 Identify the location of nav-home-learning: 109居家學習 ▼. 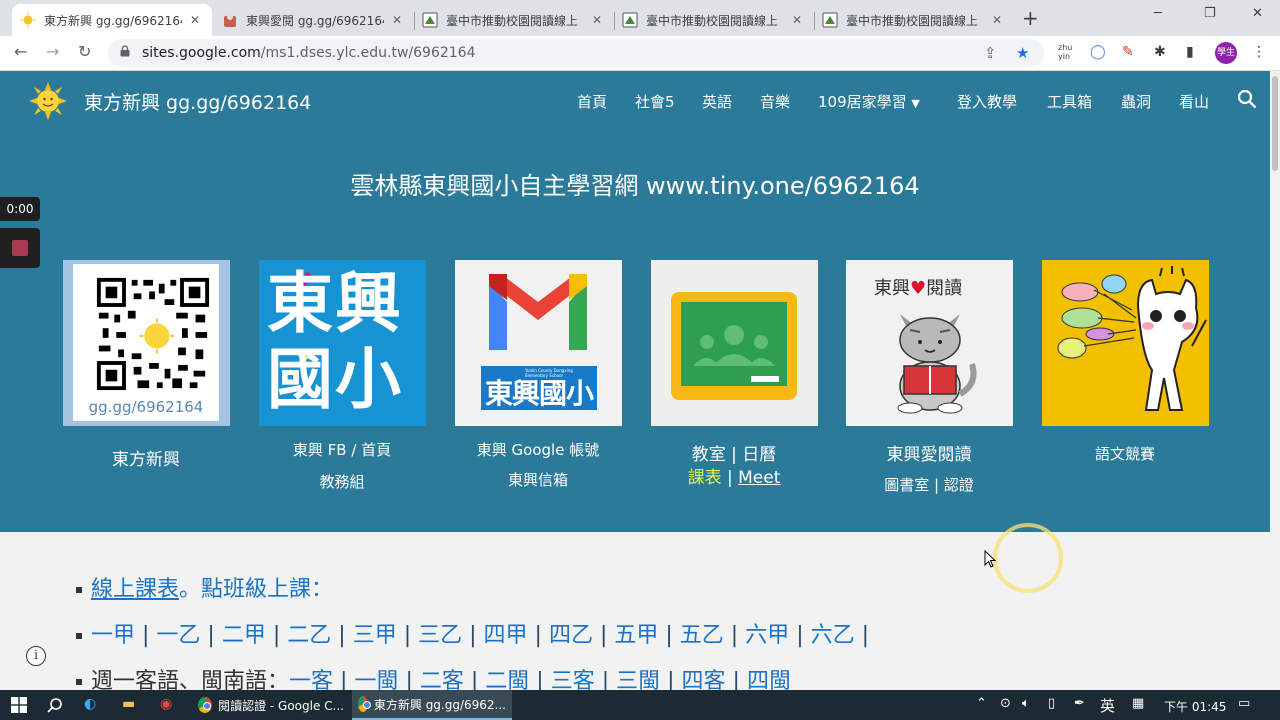
(869, 101).